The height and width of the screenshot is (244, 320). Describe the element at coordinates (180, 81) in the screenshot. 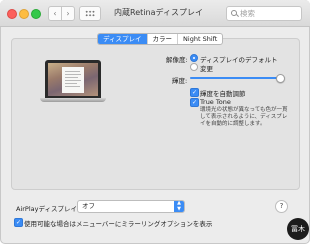

I see `brightness-label: 輝度:` at that location.